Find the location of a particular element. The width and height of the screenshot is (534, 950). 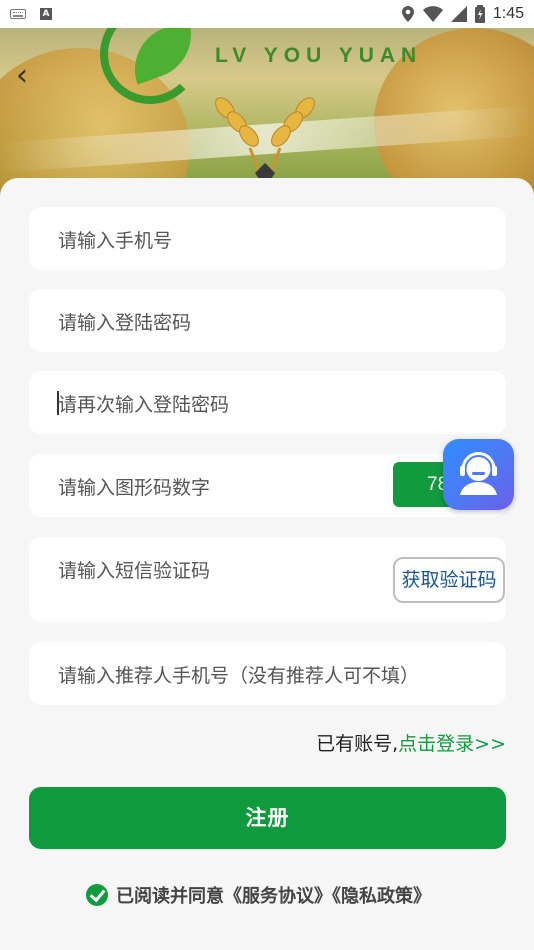

logo-text: LV YOU YUAN is located at coordinates (319, 55).